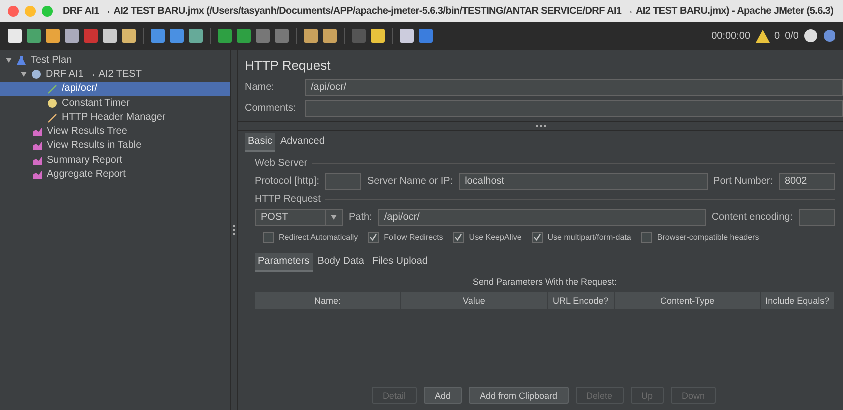 The image size is (843, 410). Describe the element at coordinates (752, 217) in the screenshot. I see `field-label: Content encoding:` at that location.